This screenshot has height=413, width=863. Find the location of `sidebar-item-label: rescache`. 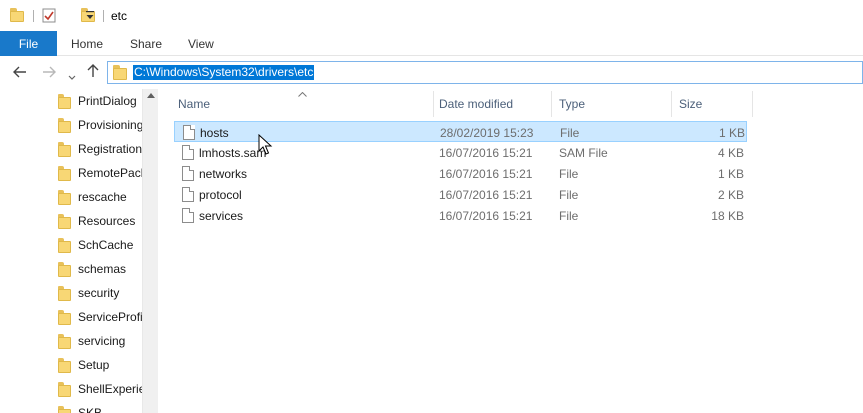

sidebar-item-label: rescache is located at coordinates (102, 197).